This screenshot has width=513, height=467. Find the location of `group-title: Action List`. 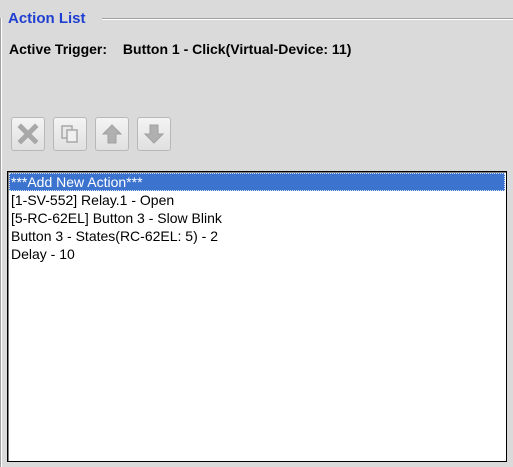

group-title: Action List is located at coordinates (47, 18).